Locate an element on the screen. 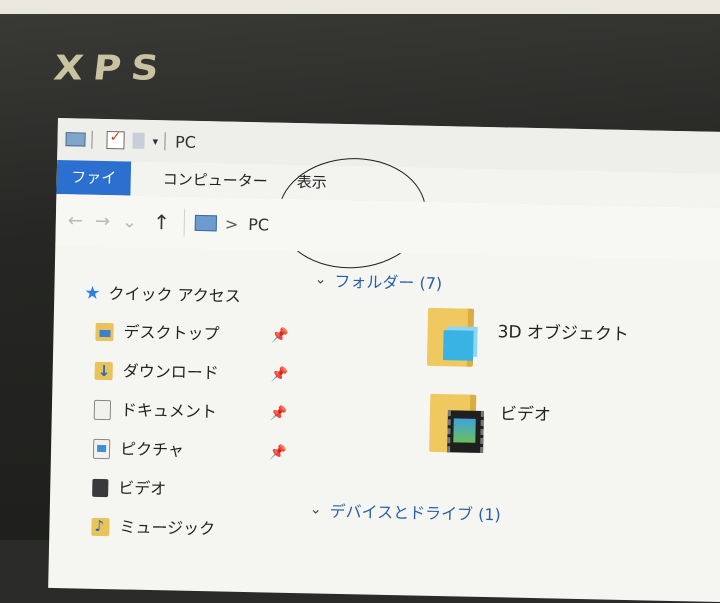 The image size is (720, 603). up-button: ↑ is located at coordinates (161, 222).